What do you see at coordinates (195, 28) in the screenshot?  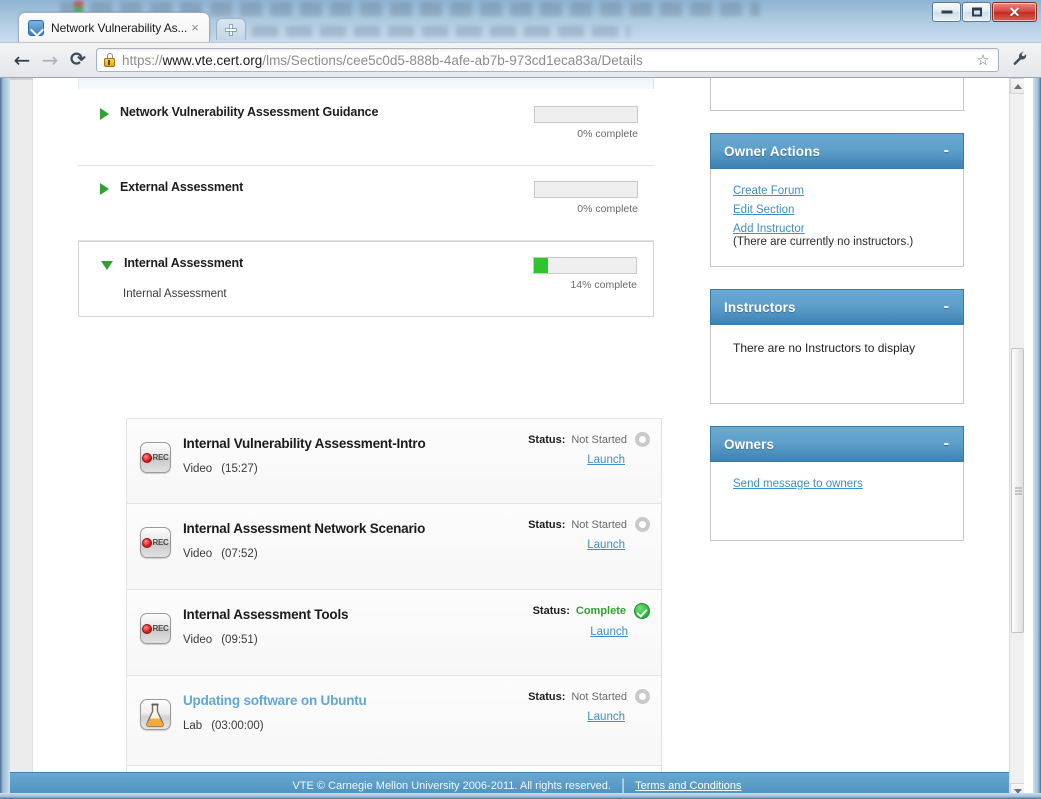 I see `tab-close-icon: ×` at bounding box center [195, 28].